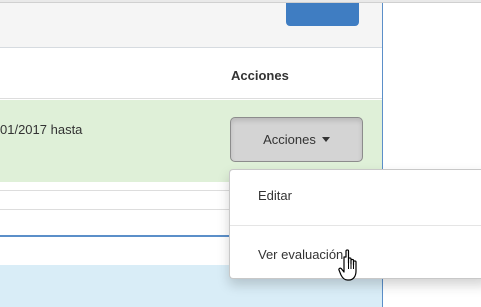  I want to click on actions-dropdown-button: Acciones, so click(296, 139).